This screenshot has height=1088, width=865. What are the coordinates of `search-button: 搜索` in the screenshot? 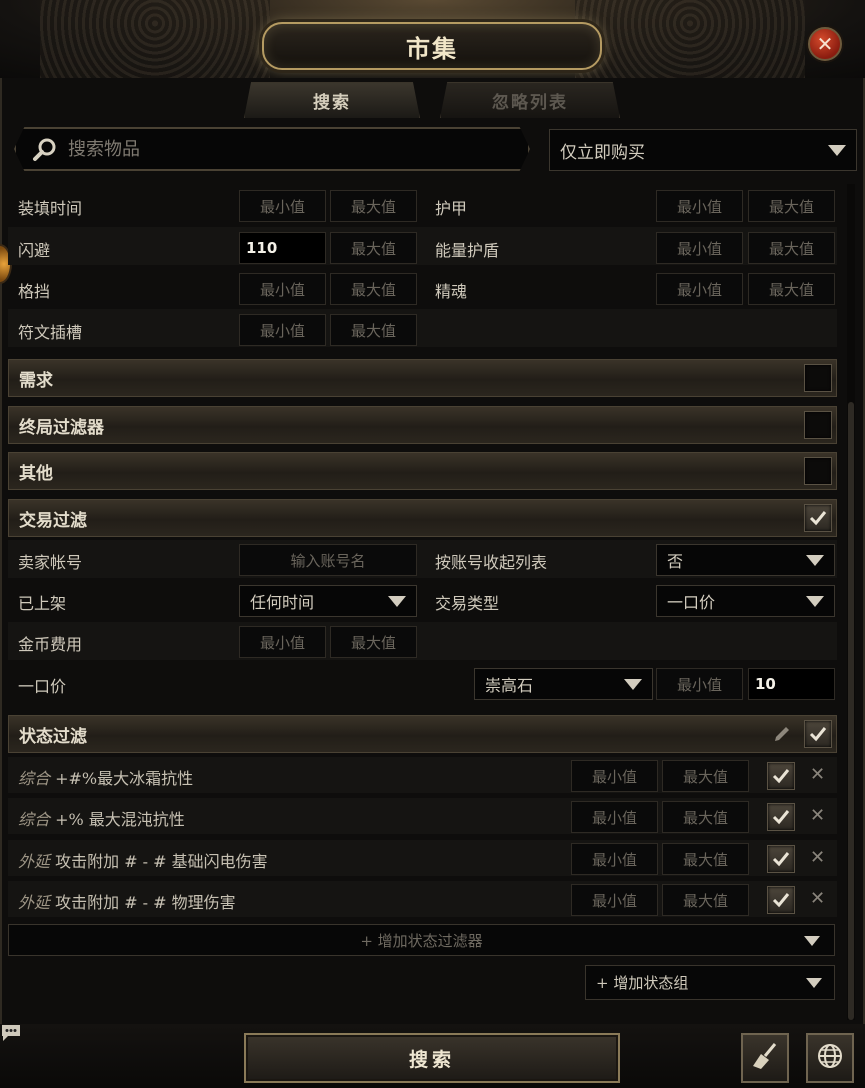 It's located at (432, 1058).